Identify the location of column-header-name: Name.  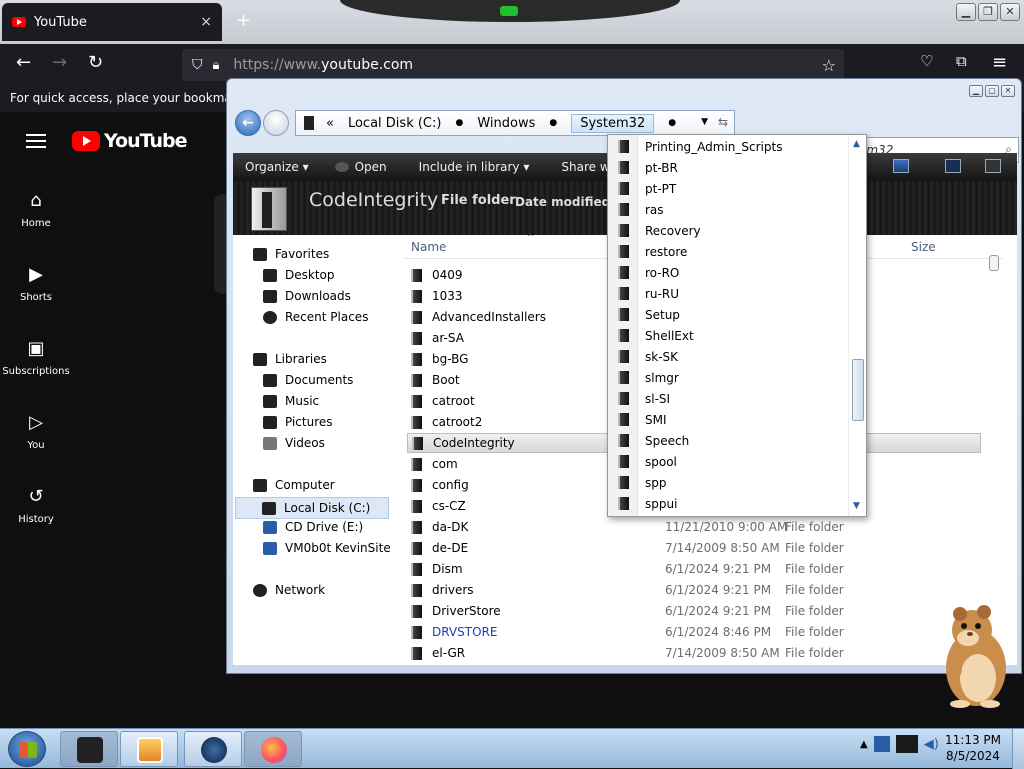
(428, 247).